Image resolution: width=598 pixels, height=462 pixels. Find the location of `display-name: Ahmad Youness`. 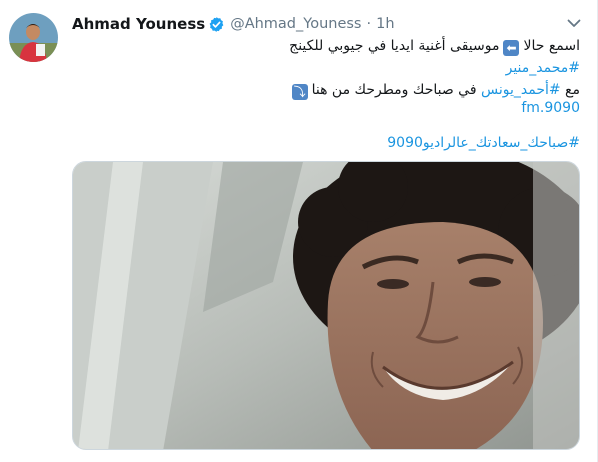

display-name: Ahmad Youness is located at coordinates (138, 24).